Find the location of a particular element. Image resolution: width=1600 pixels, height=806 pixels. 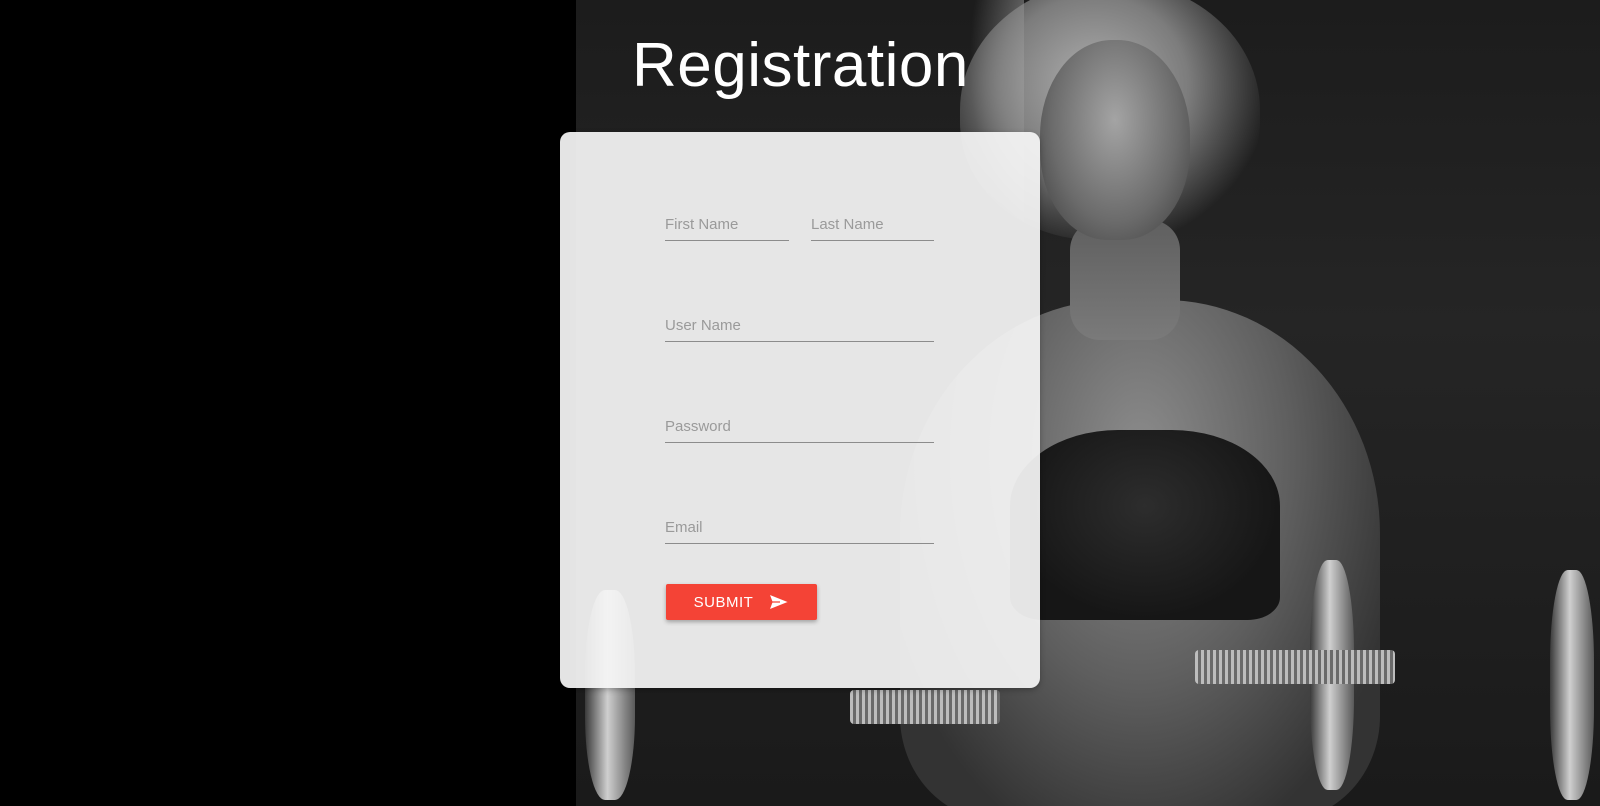

user-name-field is located at coordinates (799, 325).